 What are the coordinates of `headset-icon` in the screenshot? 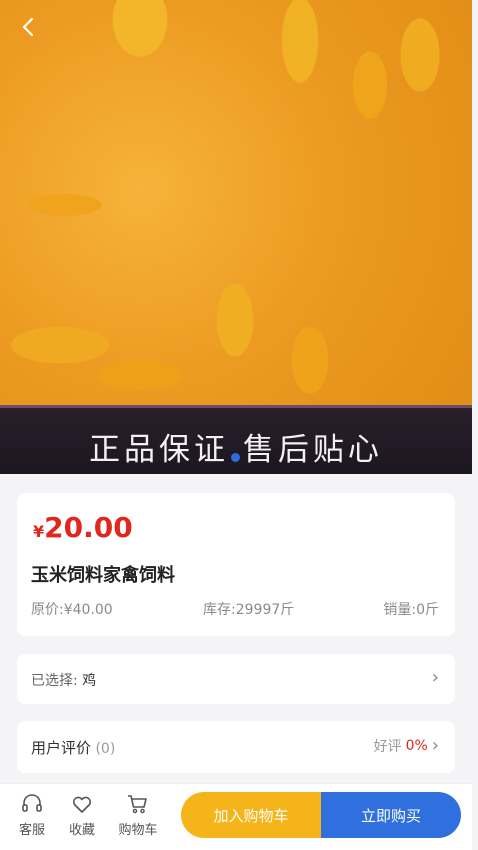 It's located at (32, 803).